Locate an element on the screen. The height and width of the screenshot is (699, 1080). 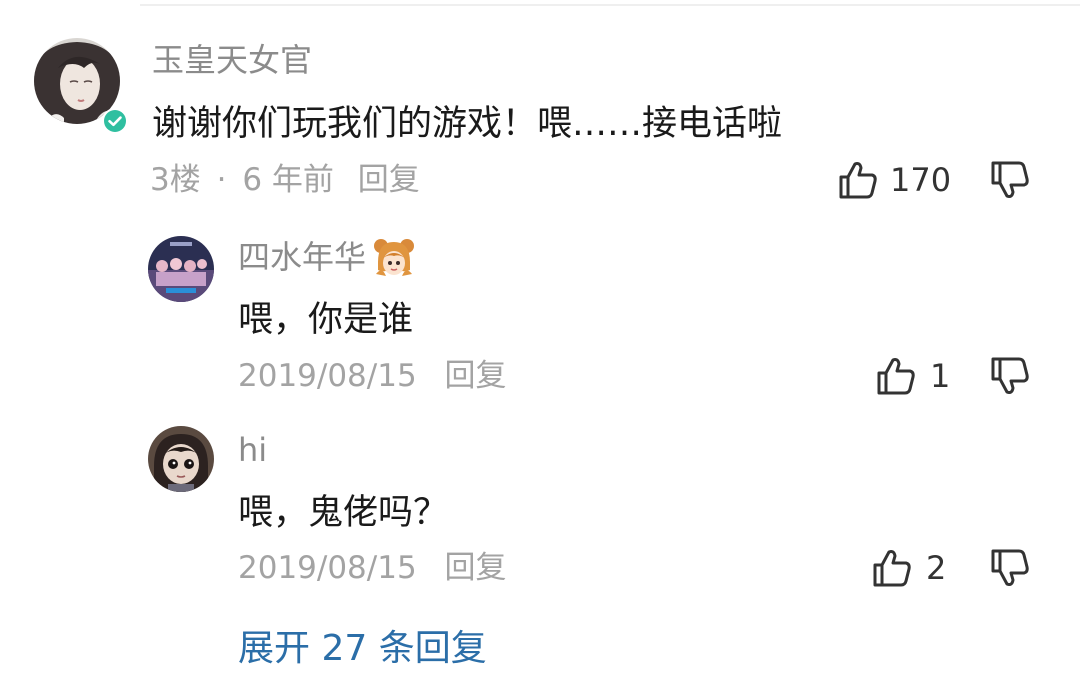
comment-meta: 3楼 · 6 年前 回复 is located at coordinates (285, 180).